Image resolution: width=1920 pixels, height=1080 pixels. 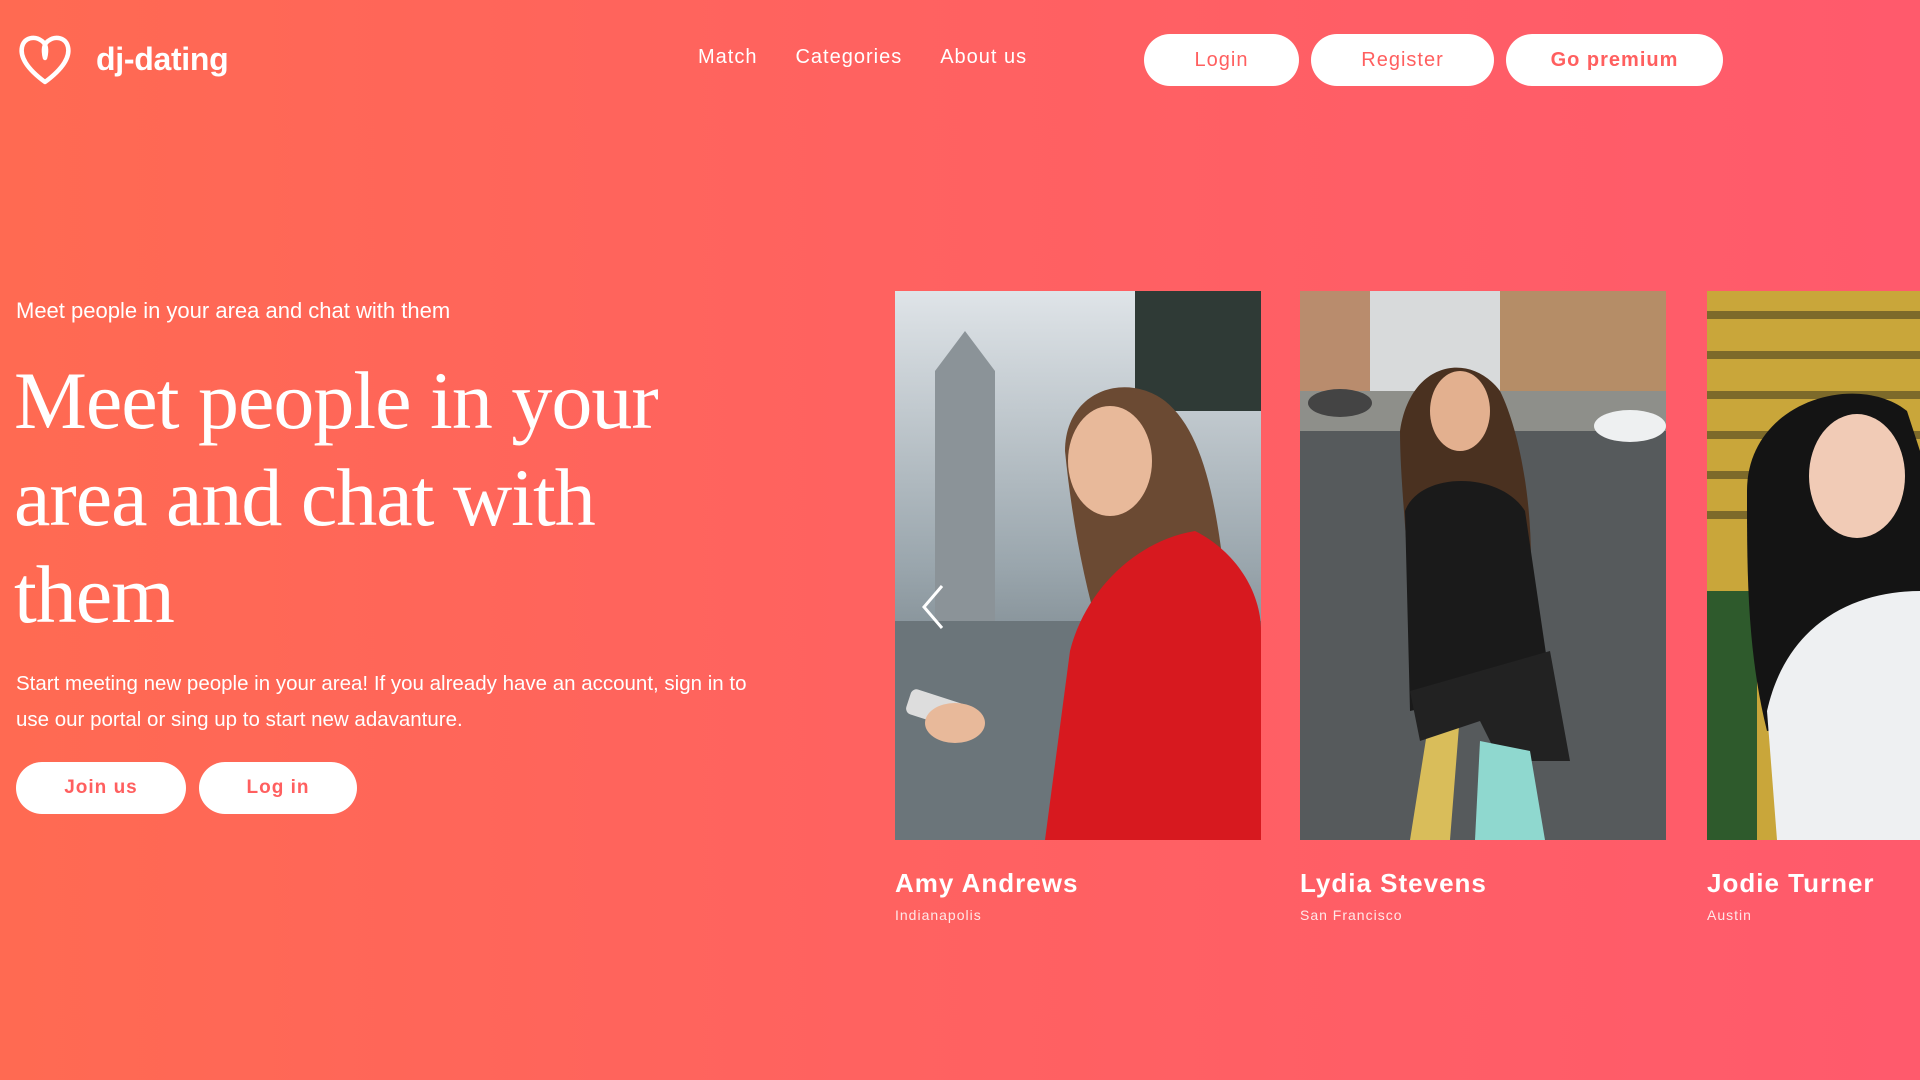 I want to click on auth-buttons: Login Register Go premium, so click(x=1433, y=60).